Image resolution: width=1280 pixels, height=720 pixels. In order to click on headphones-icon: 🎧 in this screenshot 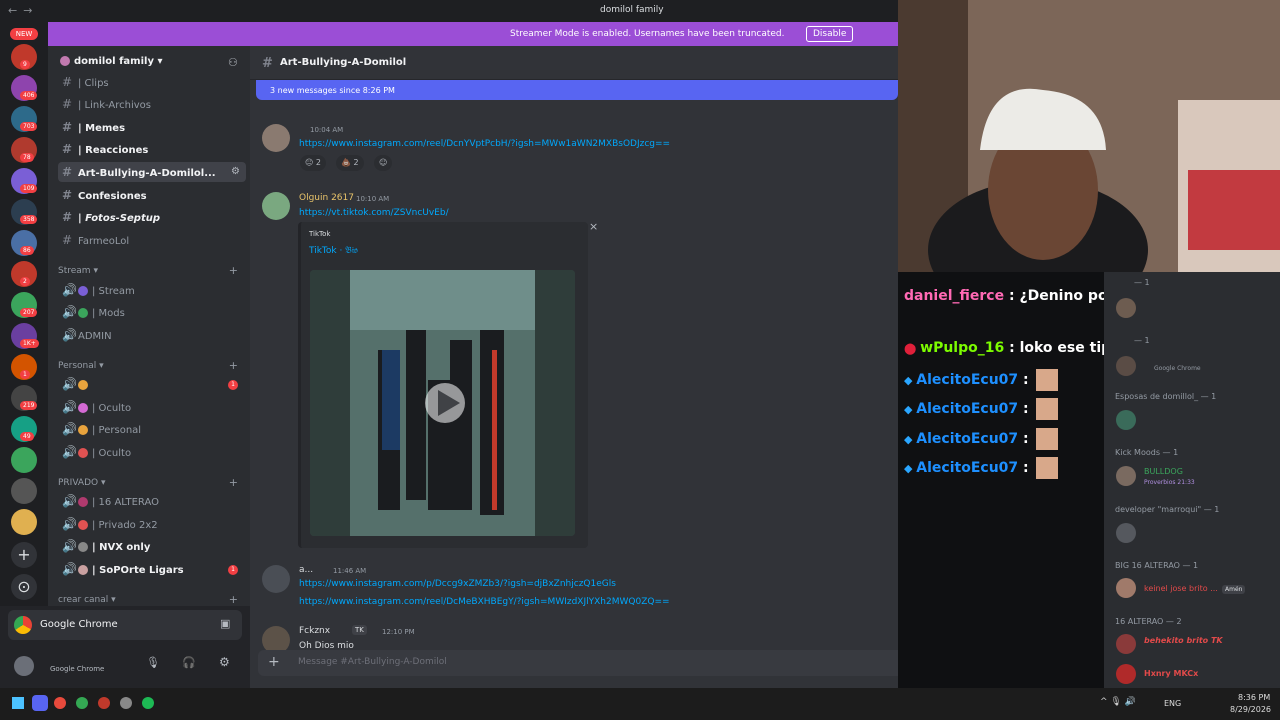, I will do `click(189, 662)`.